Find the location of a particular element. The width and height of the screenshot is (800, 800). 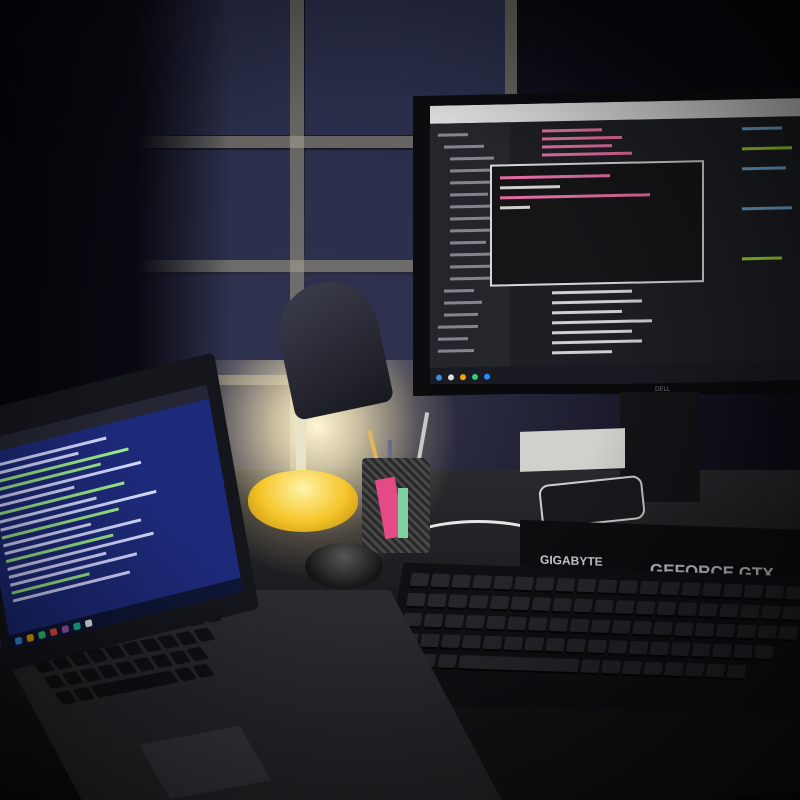

headphones is located at coordinates (344, 566).